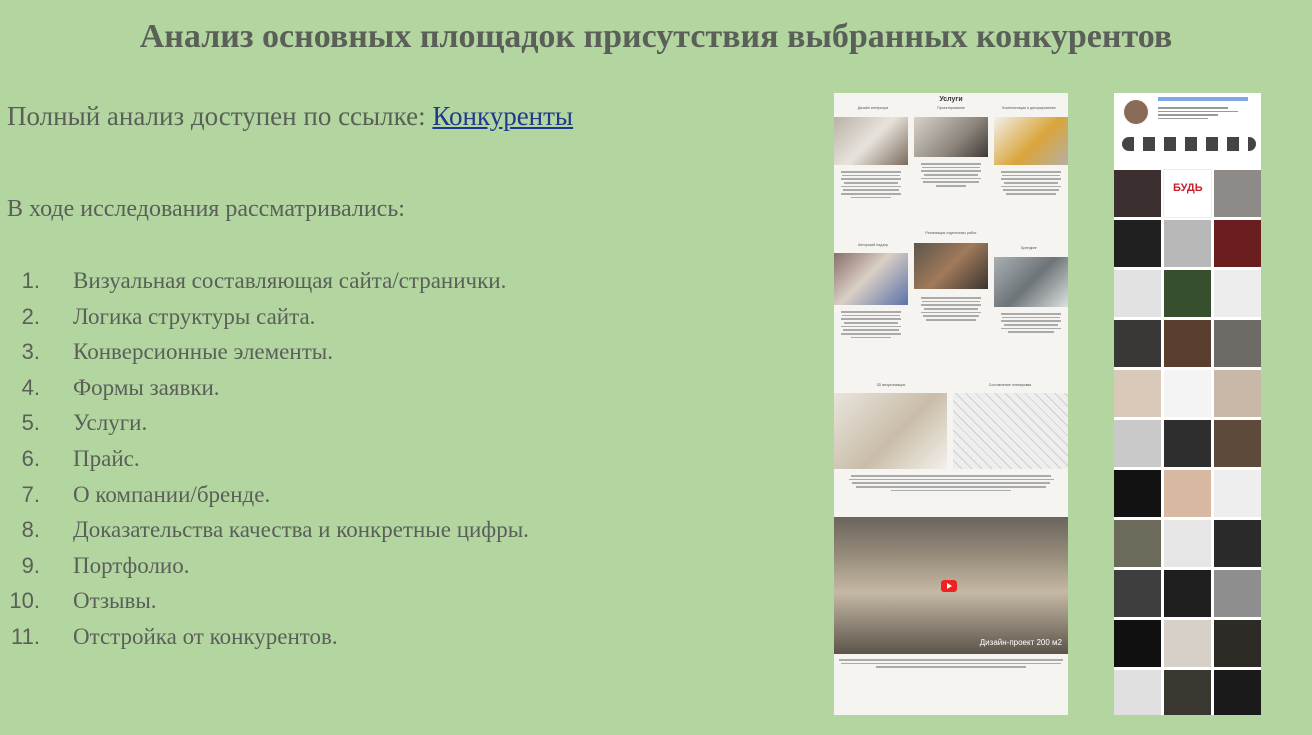 This screenshot has width=1312, height=735. I want to click on site-caption: Составление планировки, so click(1010, 385).